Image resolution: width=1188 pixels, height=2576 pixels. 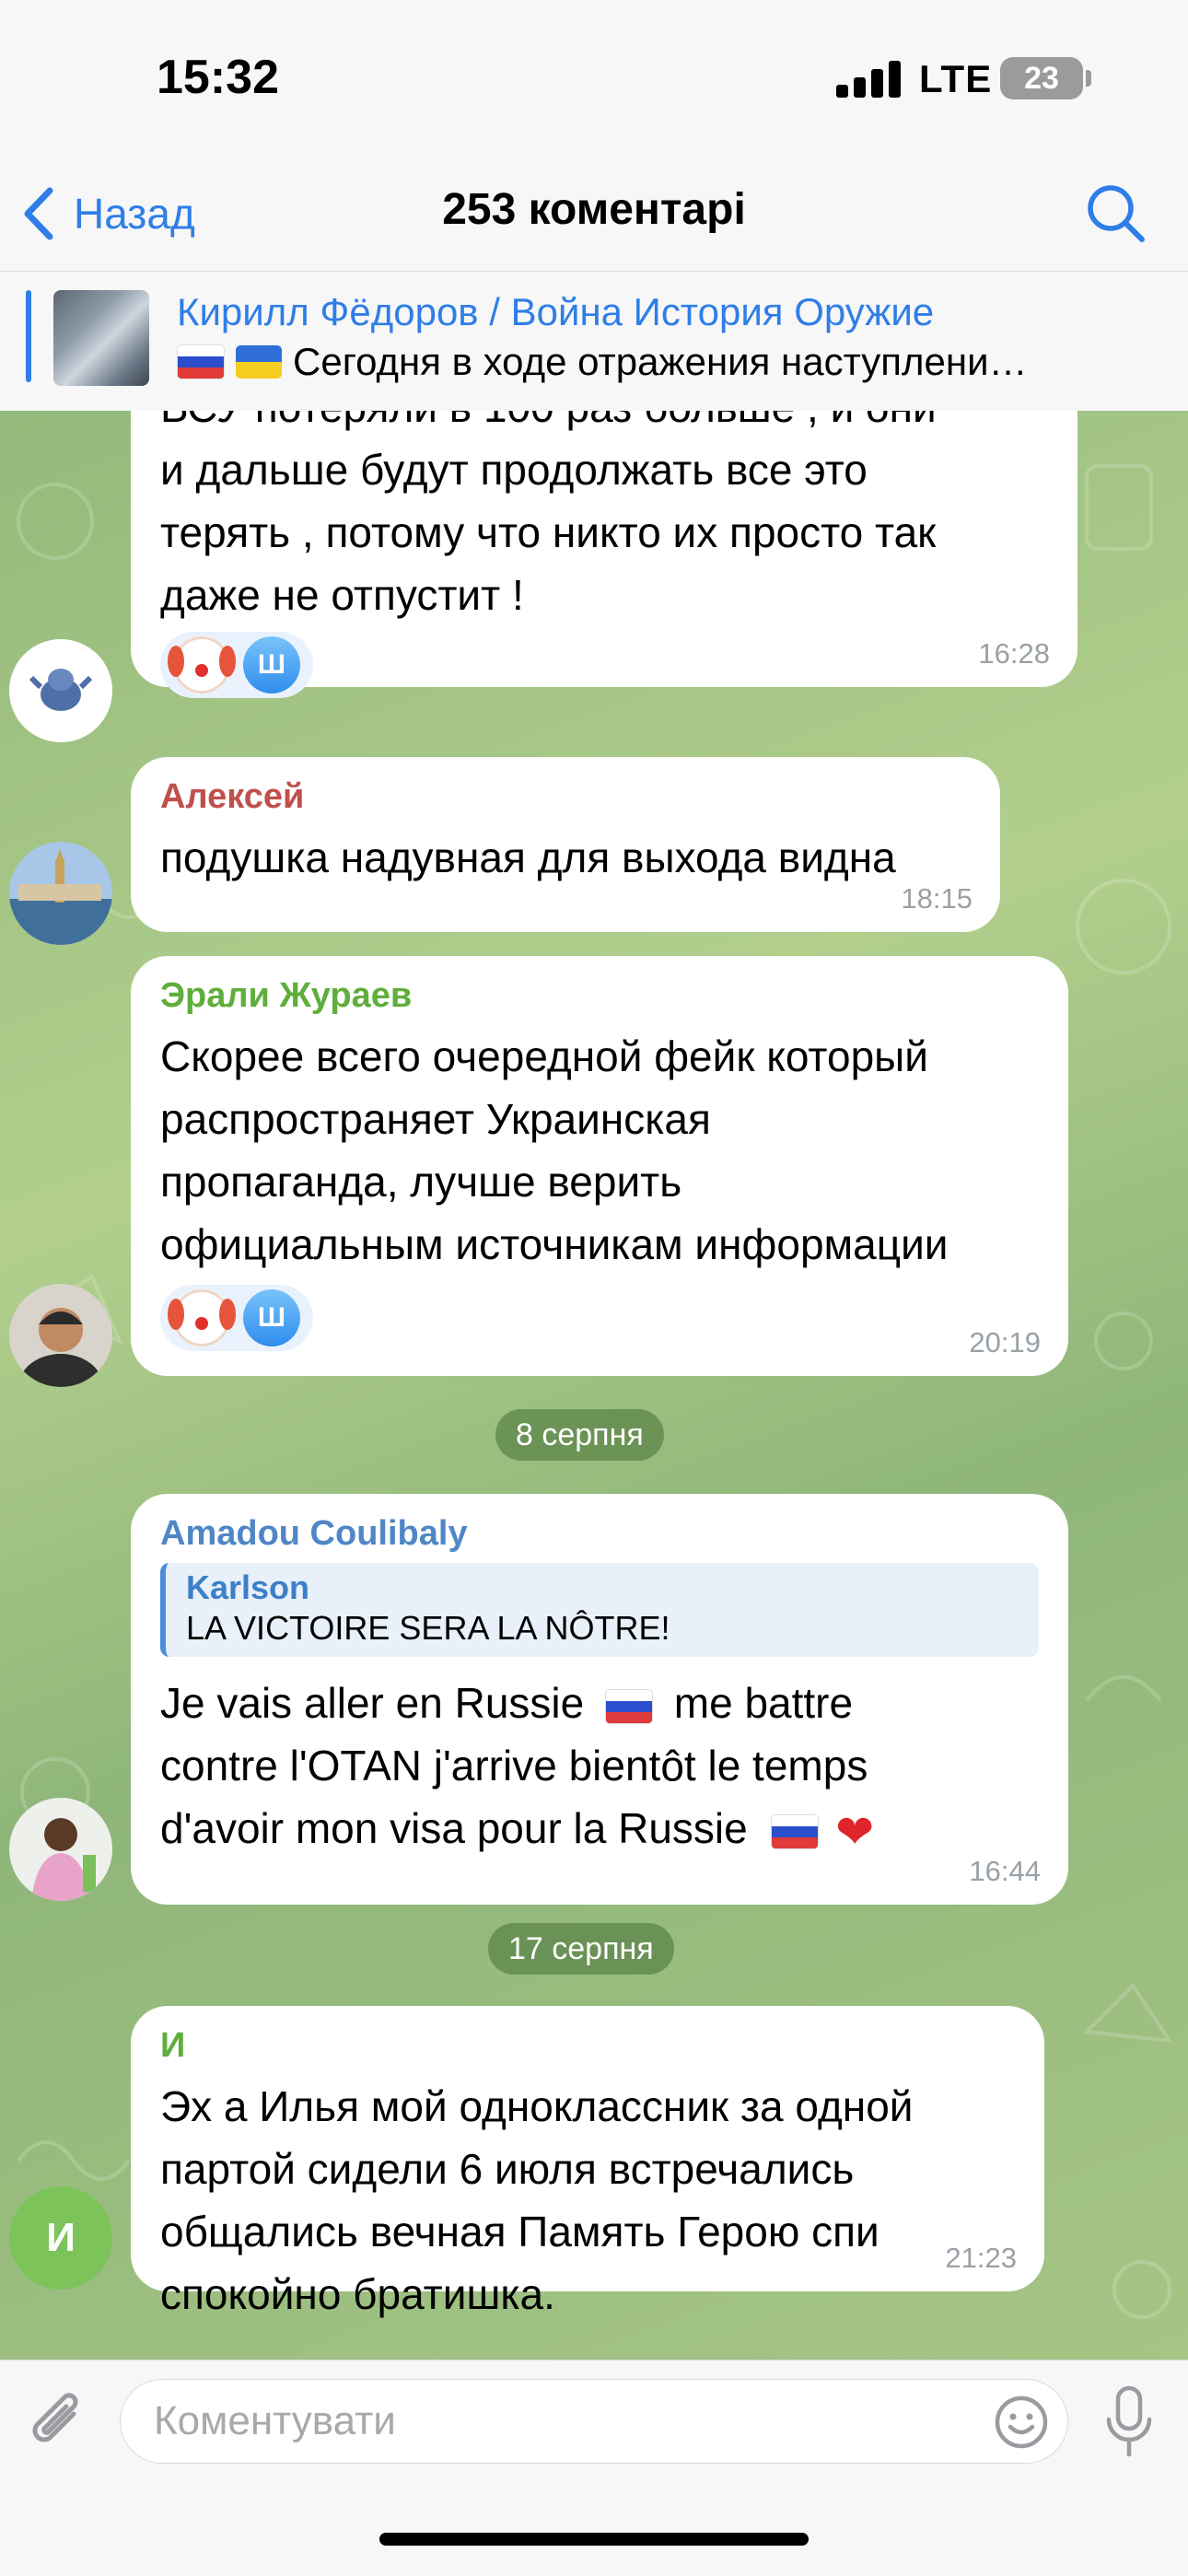 What do you see at coordinates (1005, 1342) in the screenshot?
I see `message-time: 20:19` at bounding box center [1005, 1342].